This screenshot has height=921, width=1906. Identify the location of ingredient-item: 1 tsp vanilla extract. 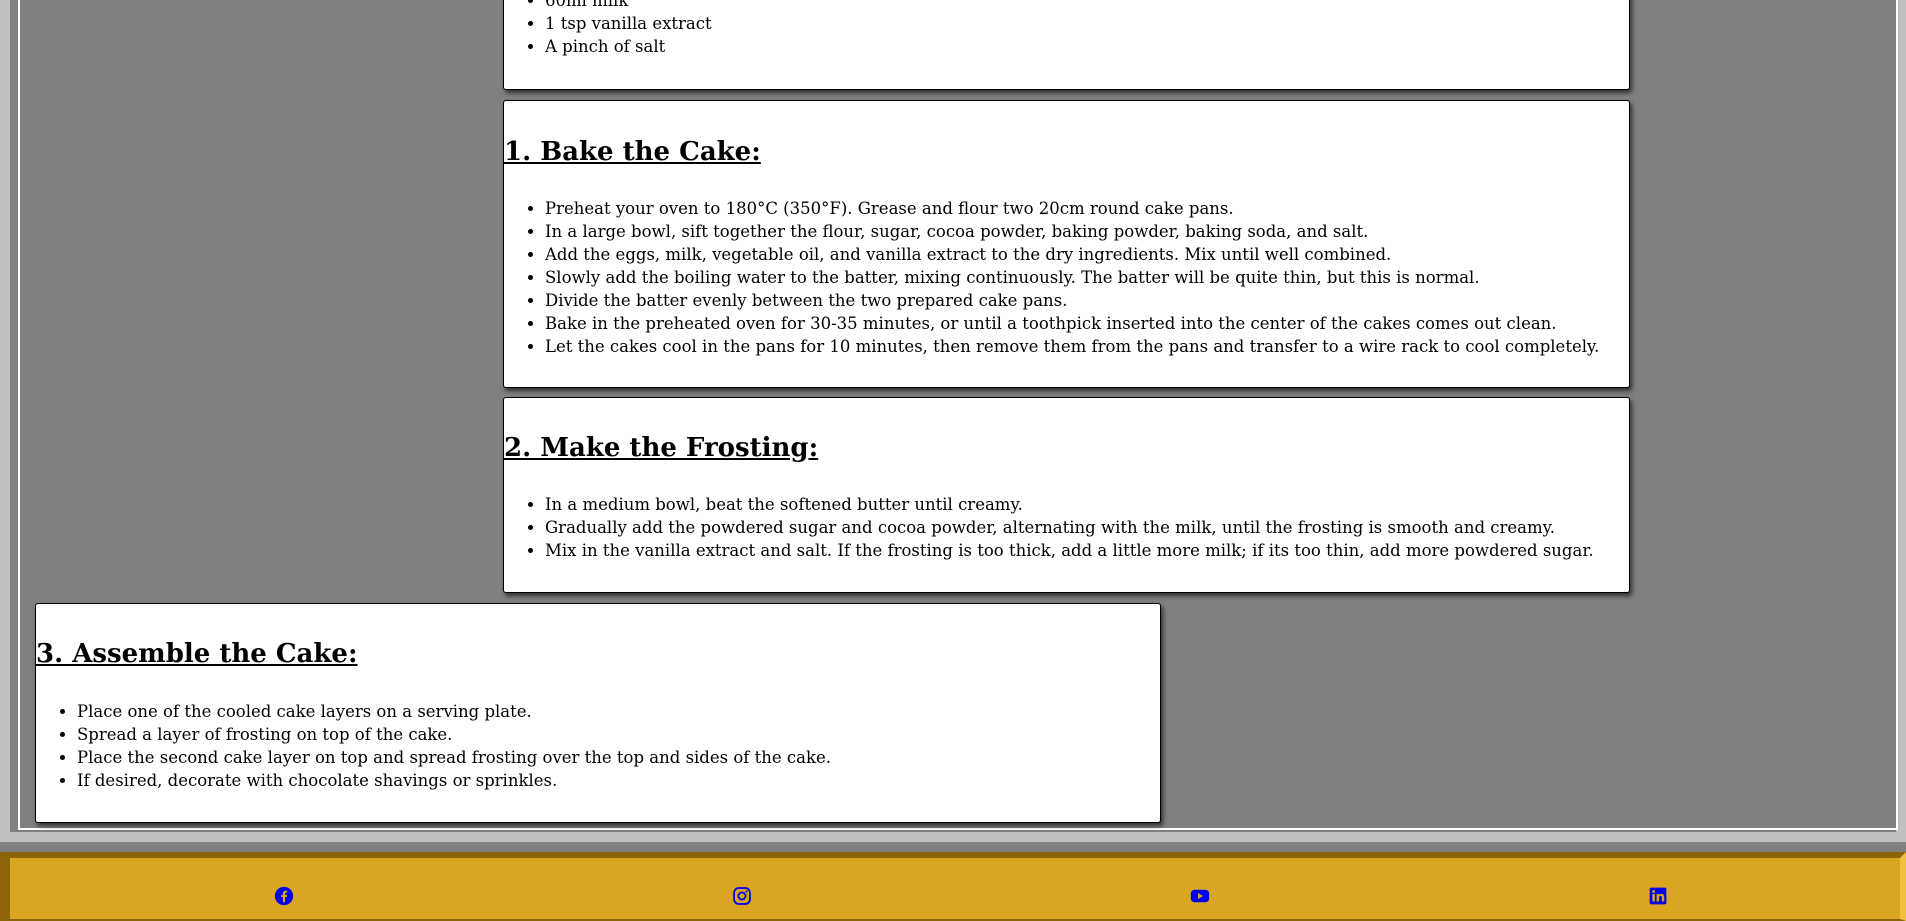
(628, 23).